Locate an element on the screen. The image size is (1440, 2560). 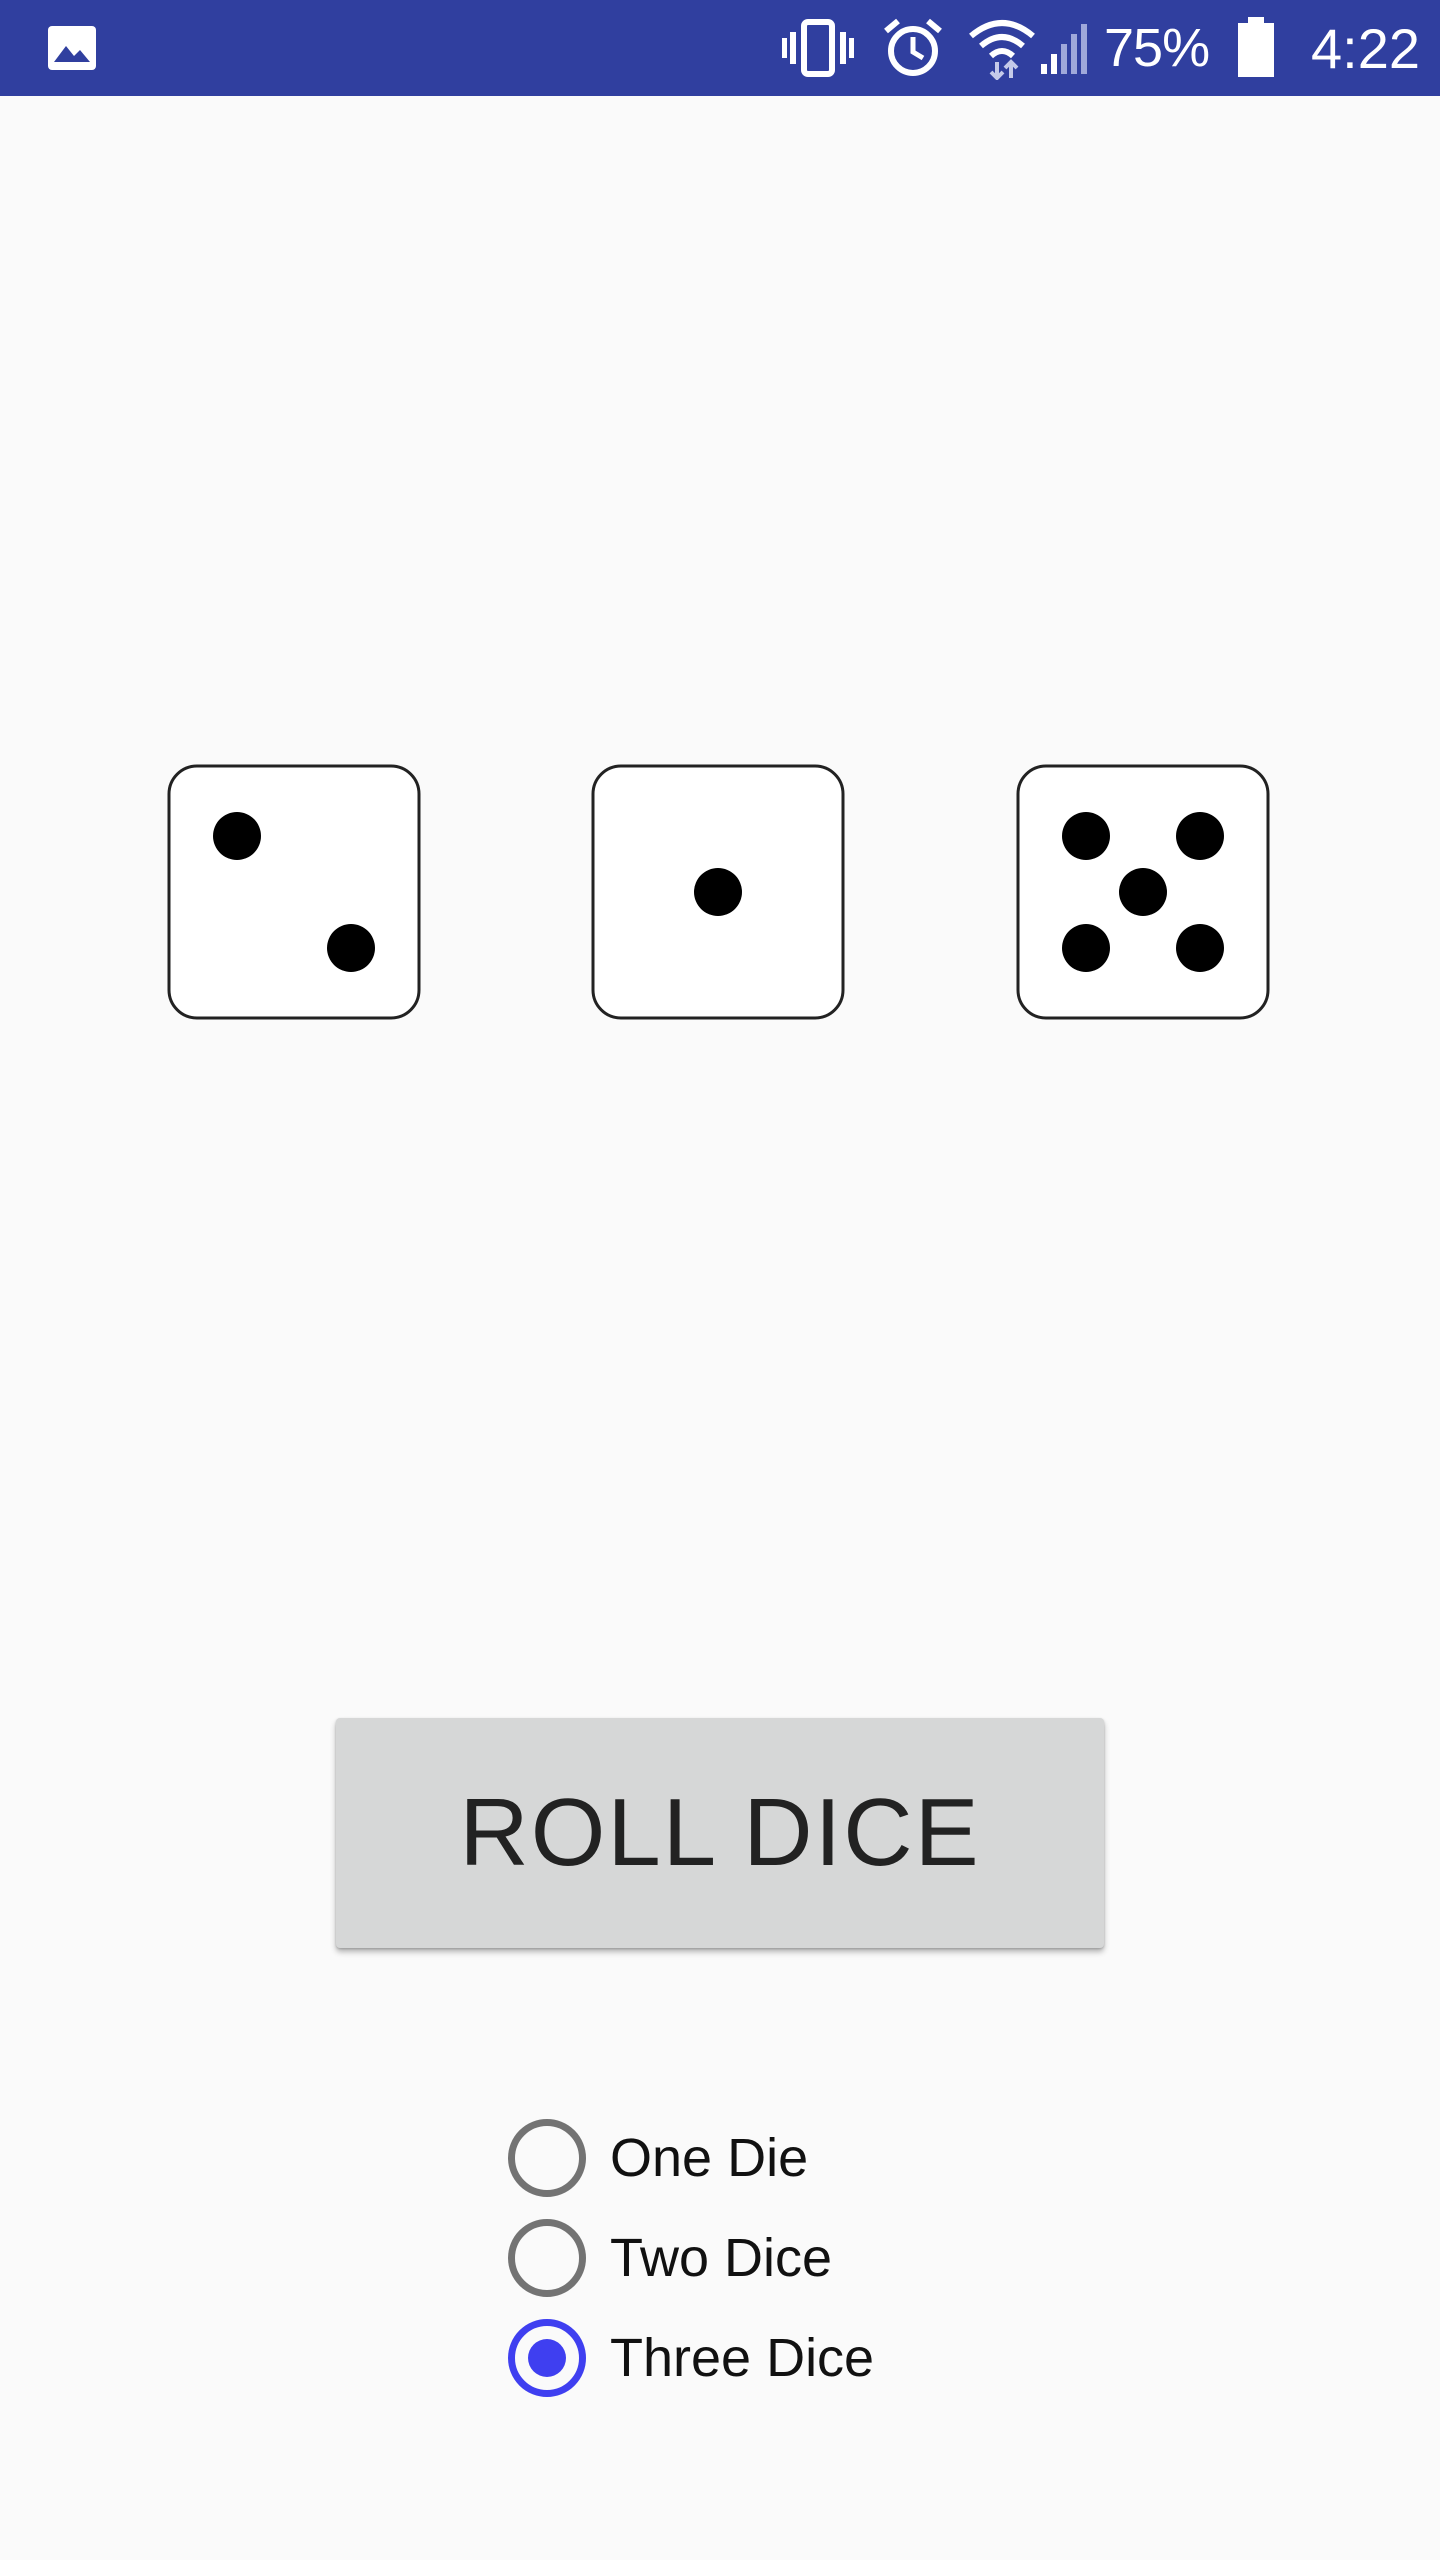
signal-icon is located at coordinates (1064, 48).